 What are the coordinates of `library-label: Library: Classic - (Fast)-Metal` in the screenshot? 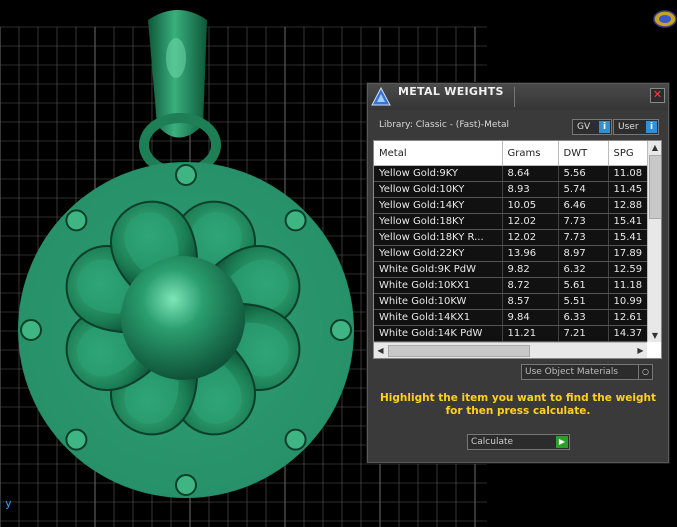 It's located at (444, 125).